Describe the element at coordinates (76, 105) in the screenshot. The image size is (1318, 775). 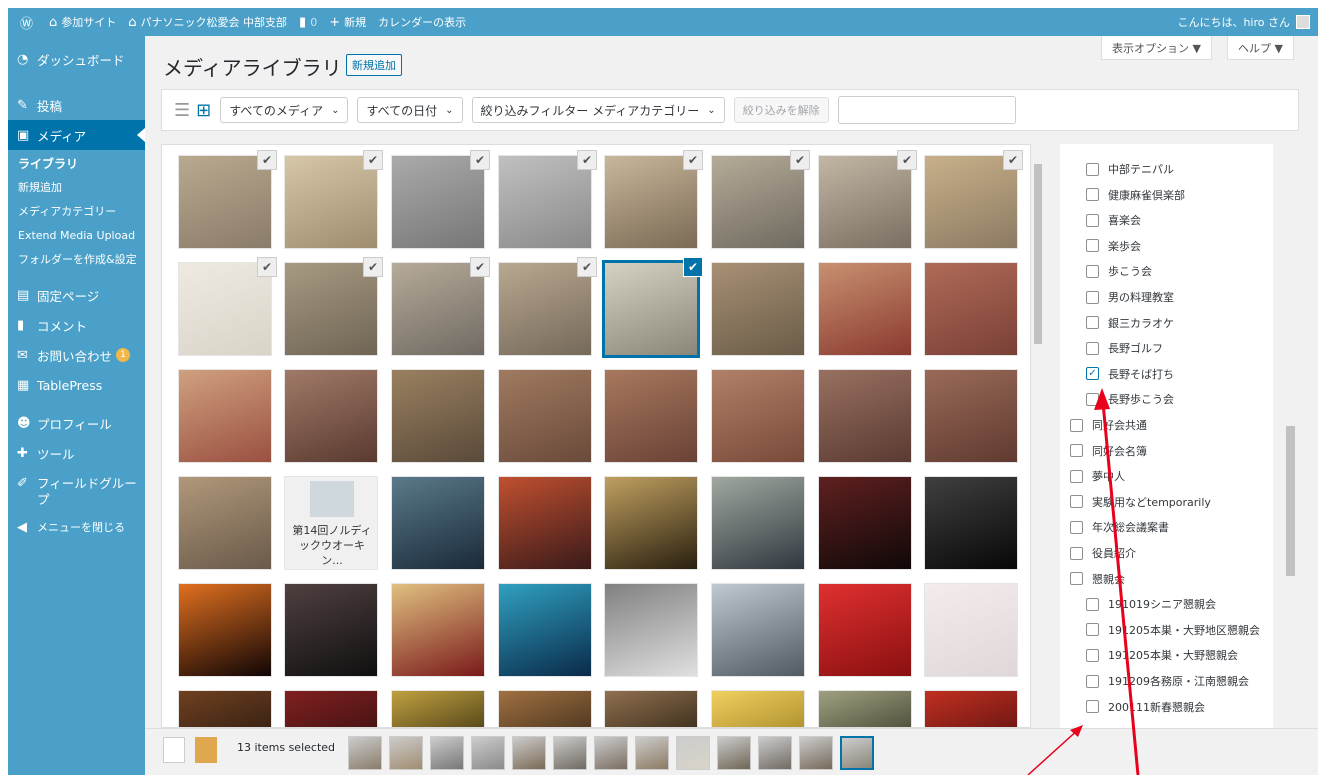
I see `sidebar-item-posts: ✎ 投稿` at that location.